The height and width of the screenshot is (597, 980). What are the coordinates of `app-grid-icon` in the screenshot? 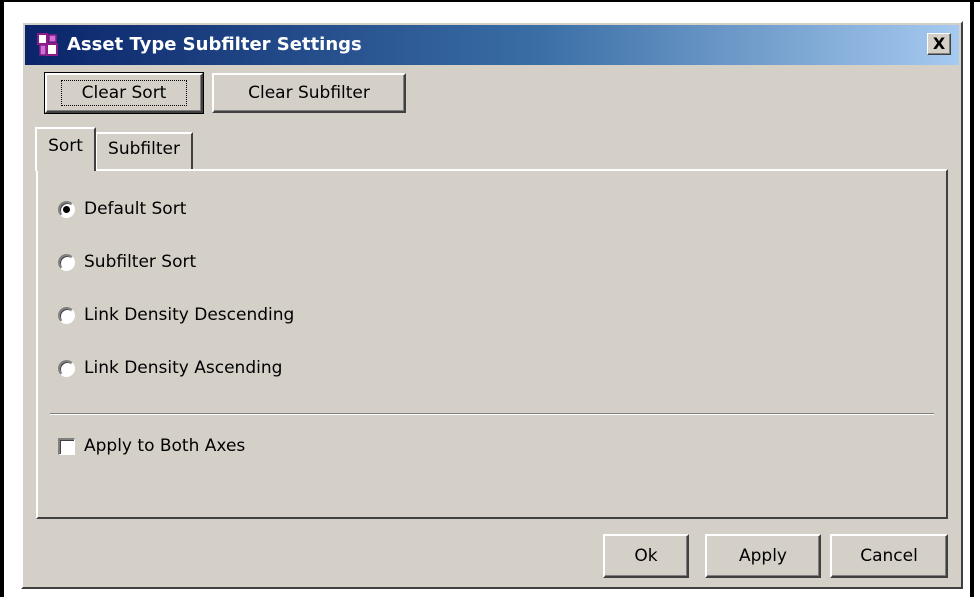 It's located at (47, 44).